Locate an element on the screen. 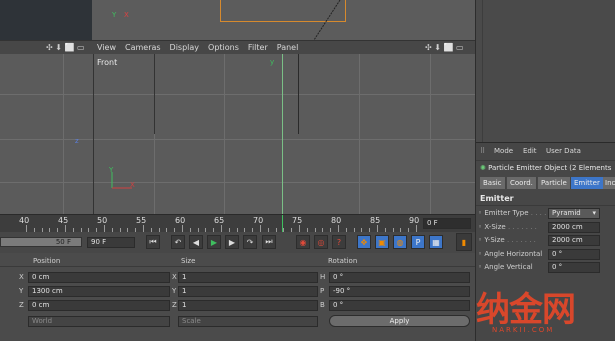 The width and height of the screenshot is (615, 341). go-end-button: ⏭ is located at coordinates (269, 242).